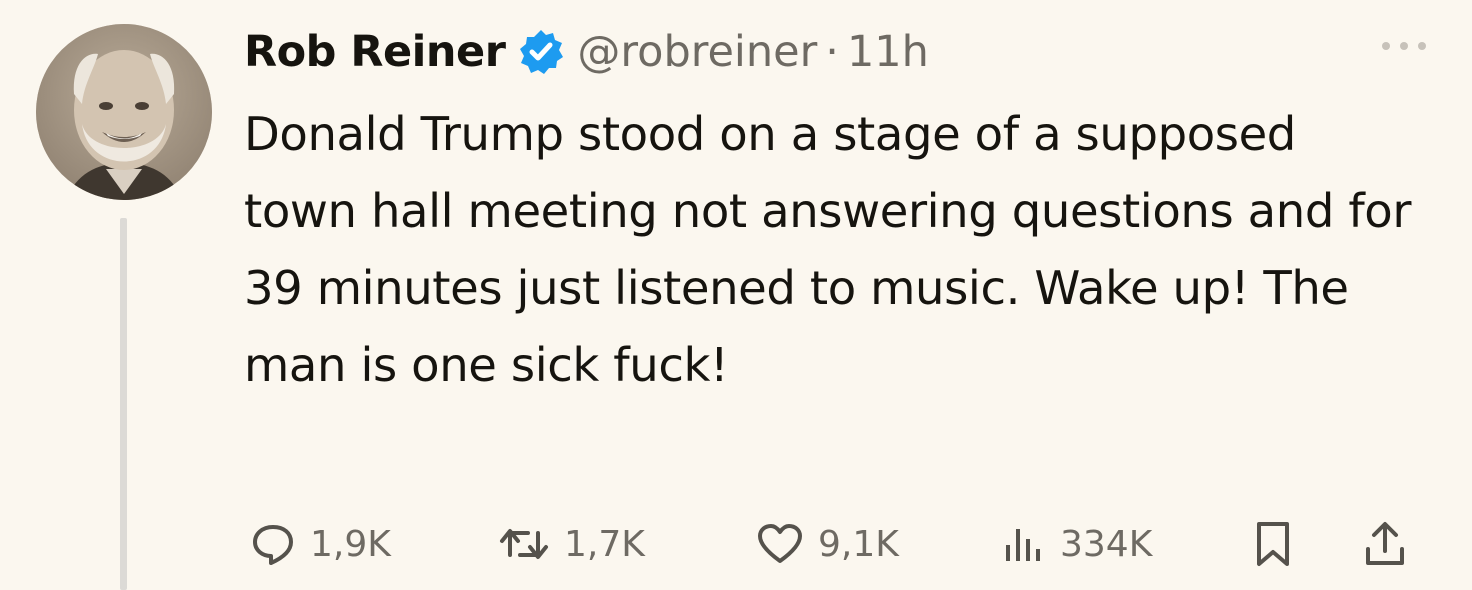 The image size is (1472, 590). What do you see at coordinates (375, 52) in the screenshot?
I see `author-name: Rob Reiner` at bounding box center [375, 52].